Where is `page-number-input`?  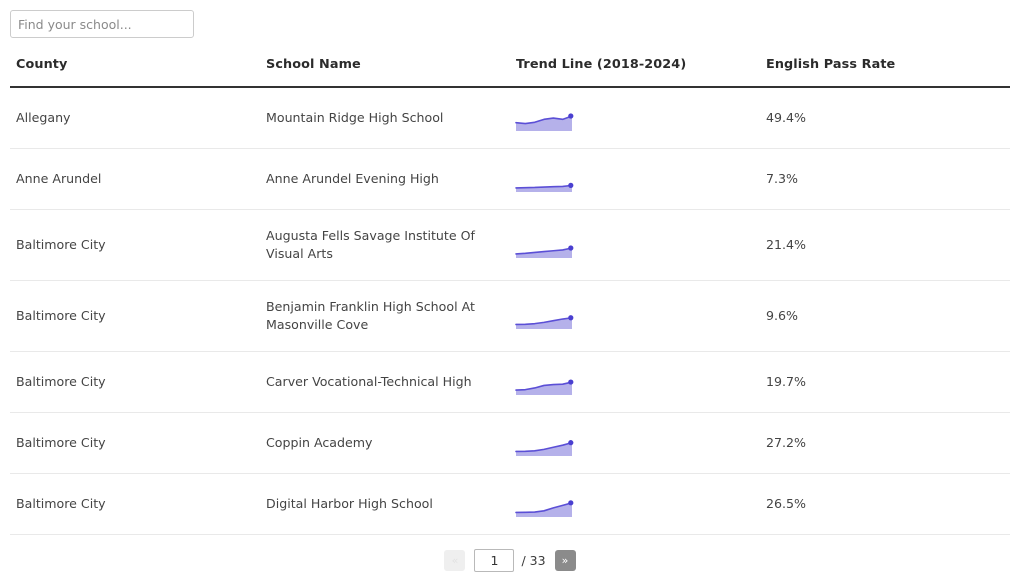
page-number-input is located at coordinates (494, 560).